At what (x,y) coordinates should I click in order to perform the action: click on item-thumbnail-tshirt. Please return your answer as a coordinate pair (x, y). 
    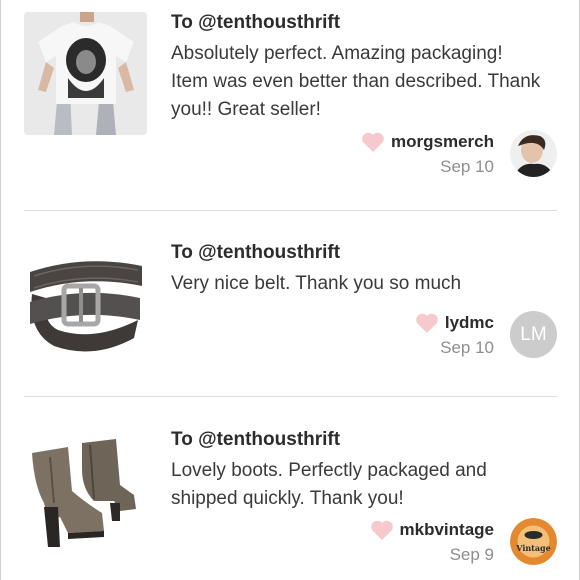
    Looking at the image, I should click on (85, 73).